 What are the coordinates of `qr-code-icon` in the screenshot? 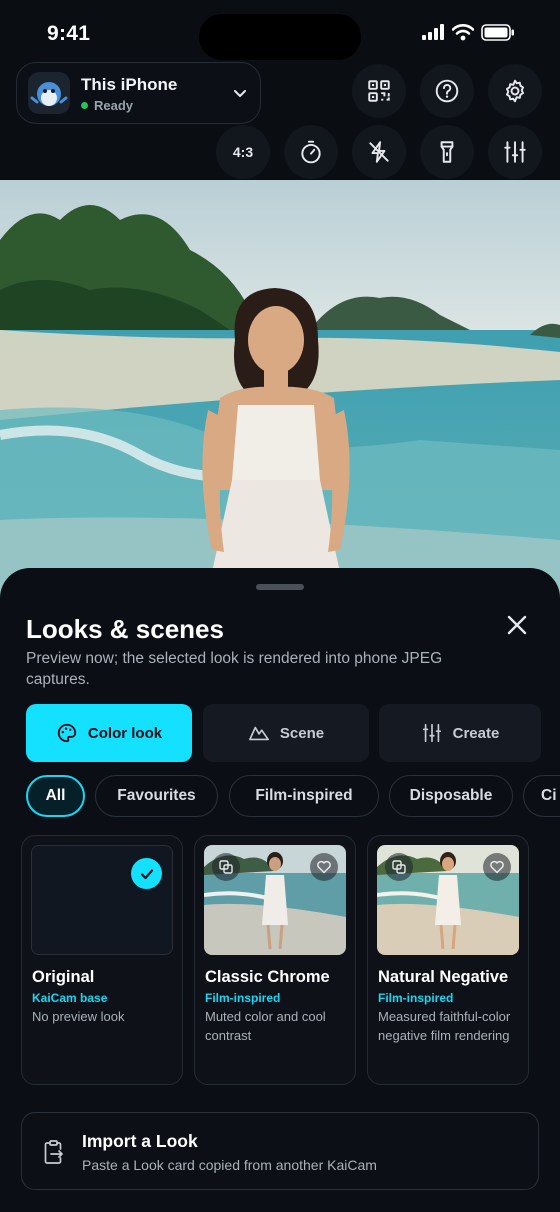 It's located at (379, 91).